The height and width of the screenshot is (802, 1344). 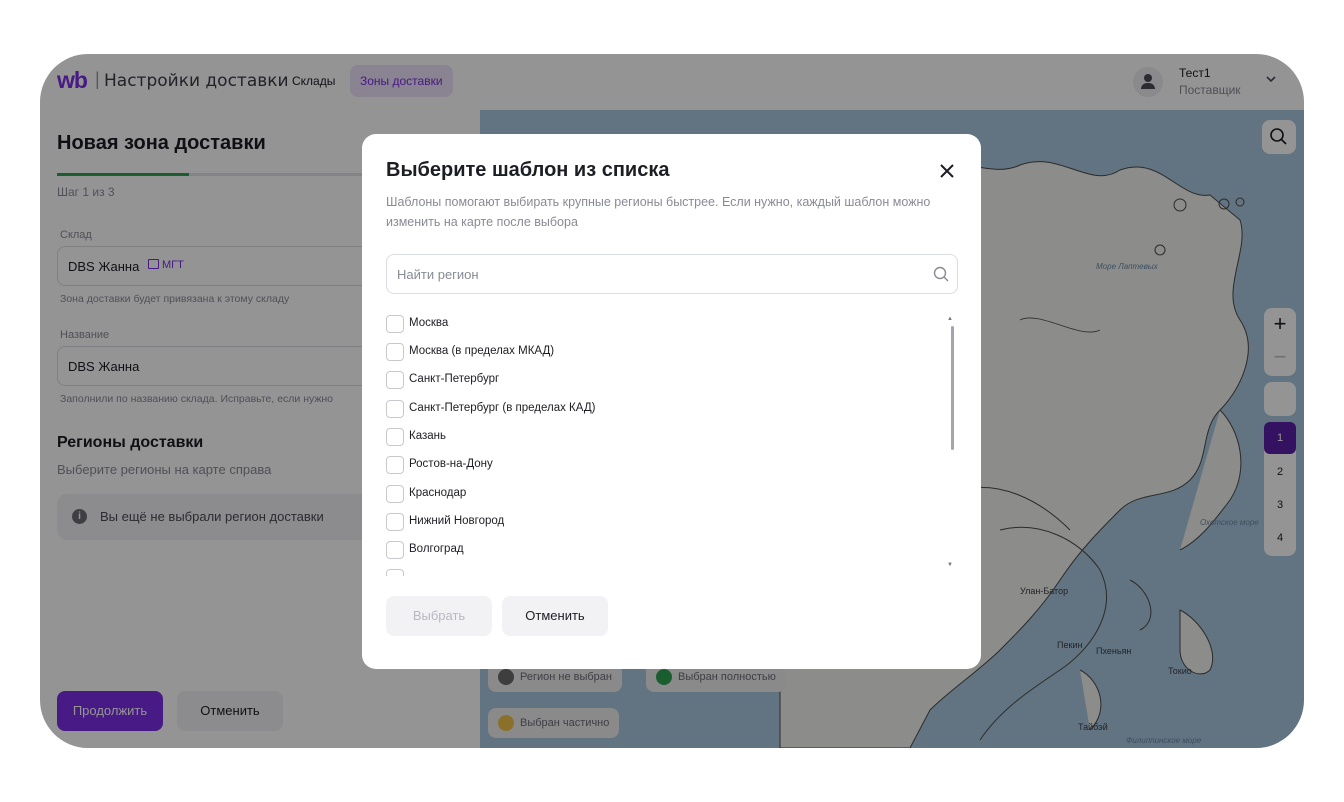 What do you see at coordinates (656, 495) in the screenshot?
I see `region-item: Краснодар` at bounding box center [656, 495].